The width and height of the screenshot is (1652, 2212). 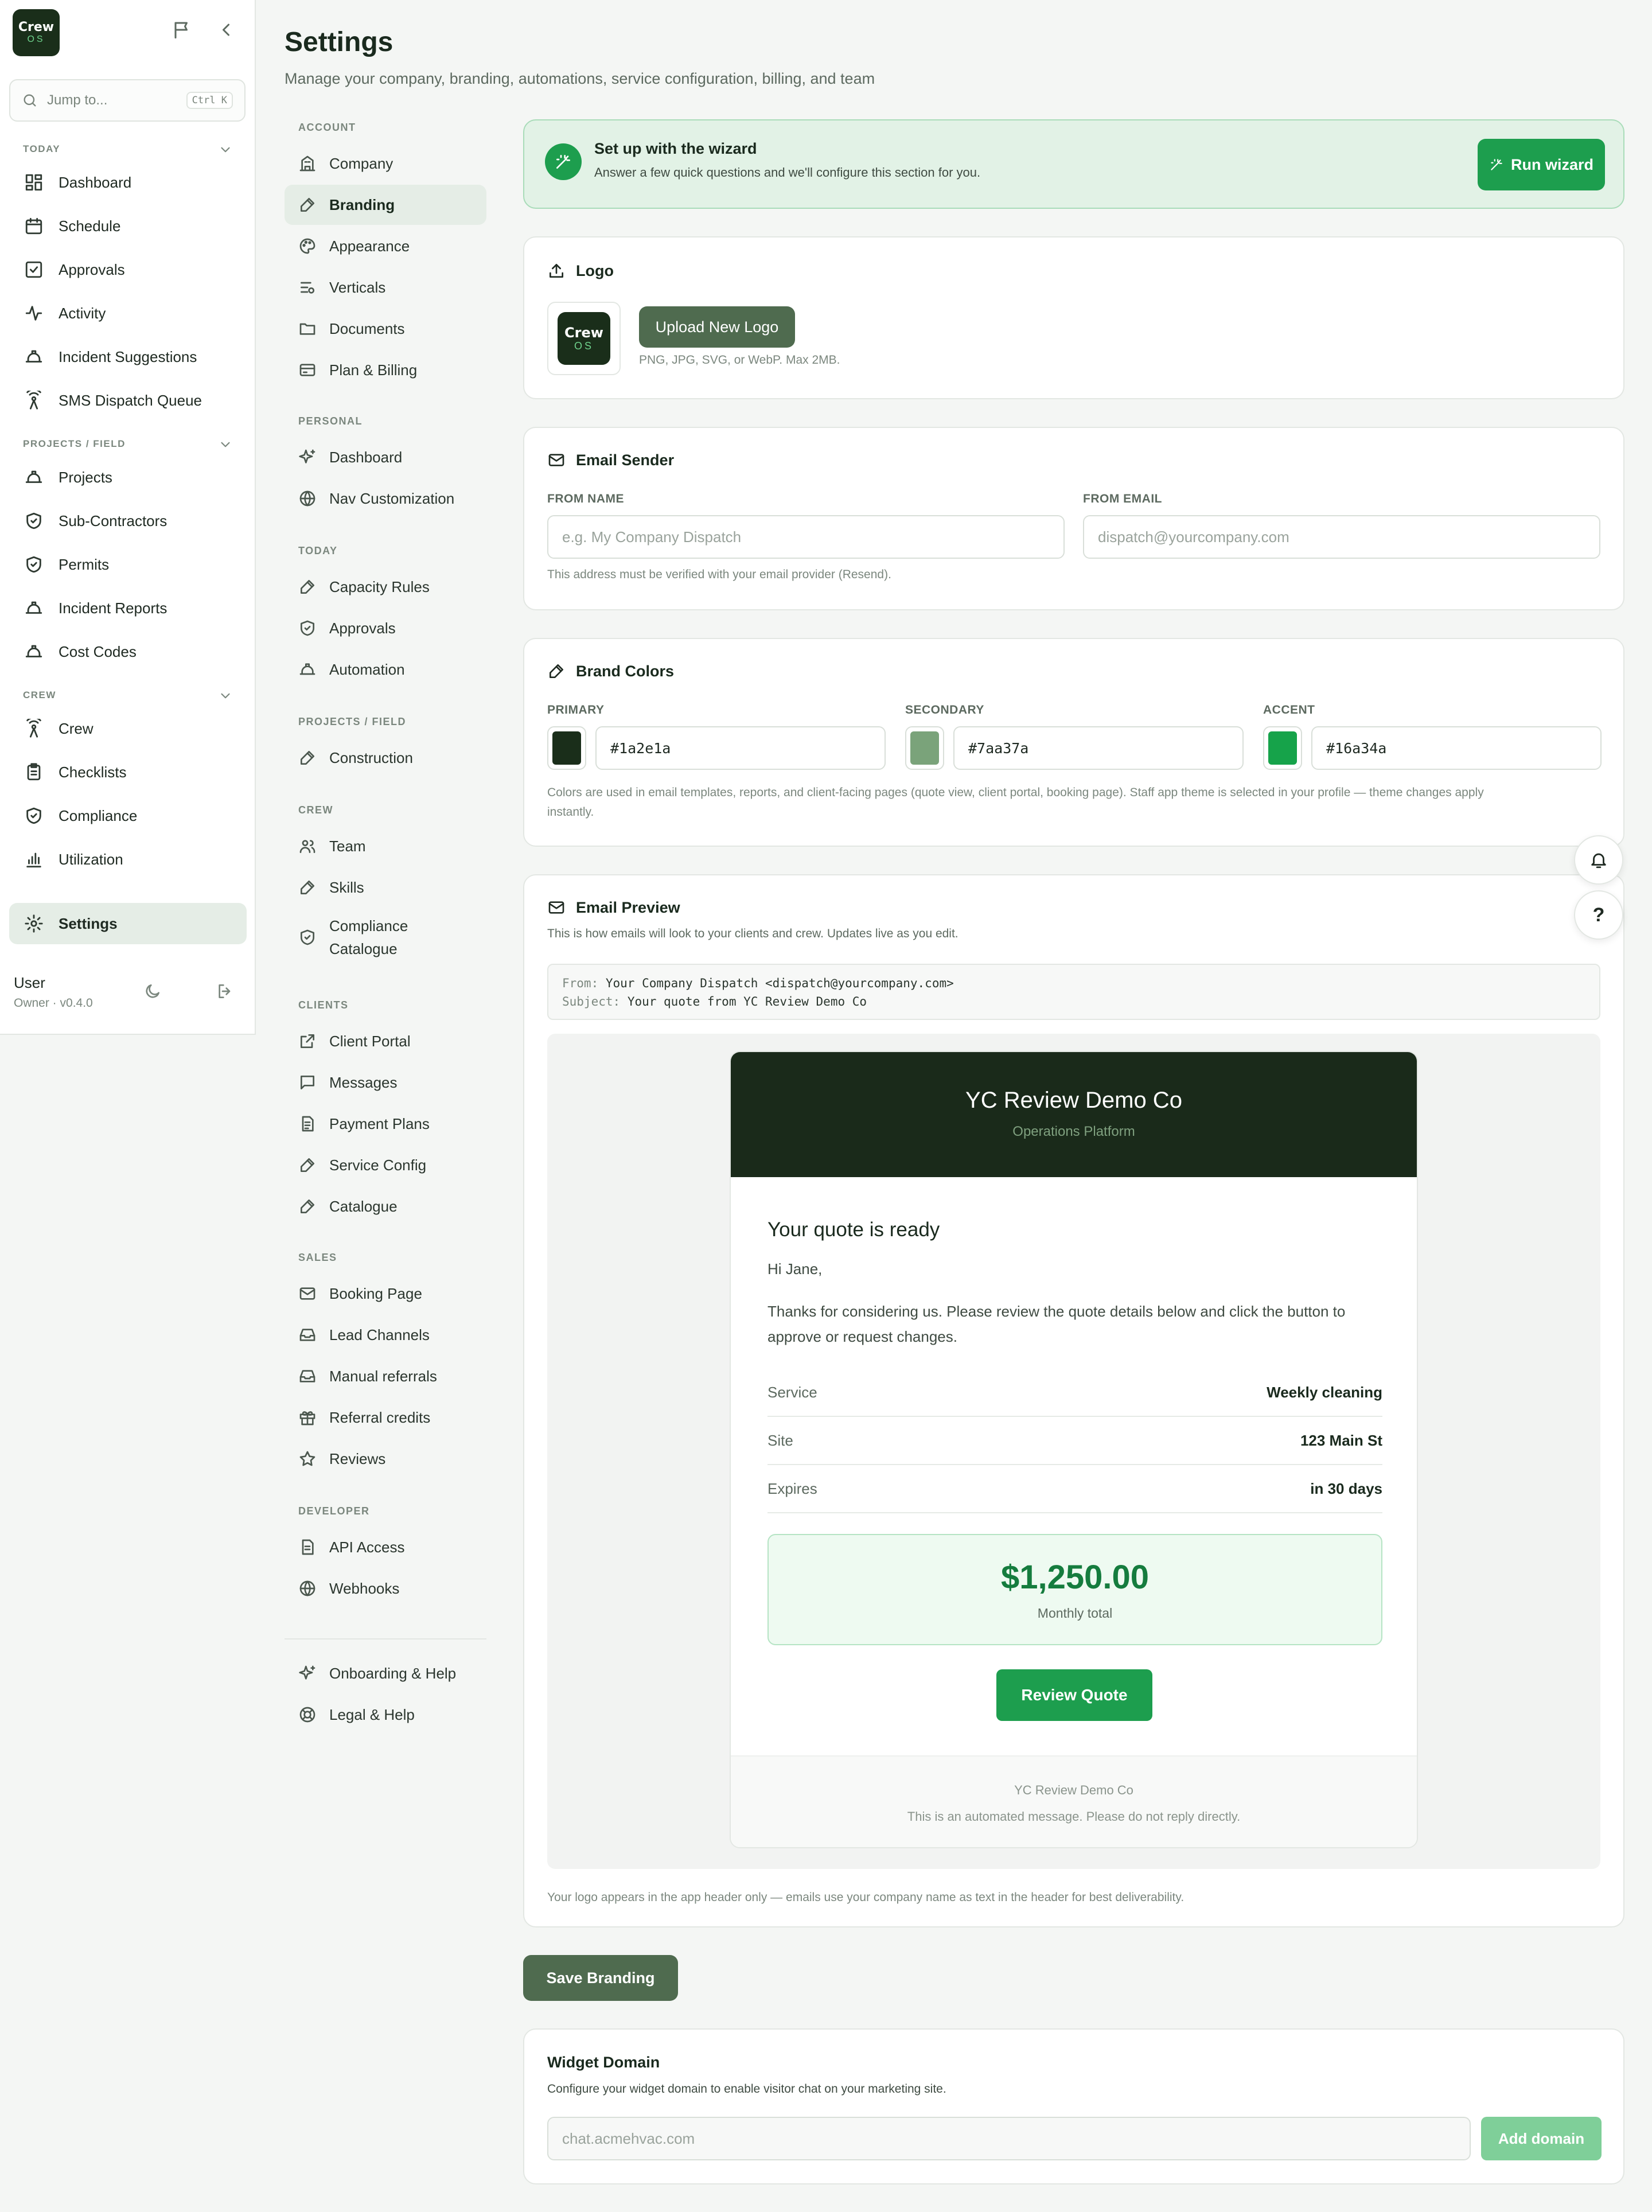 I want to click on accent-color-input: #16a34a, so click(x=1456, y=748).